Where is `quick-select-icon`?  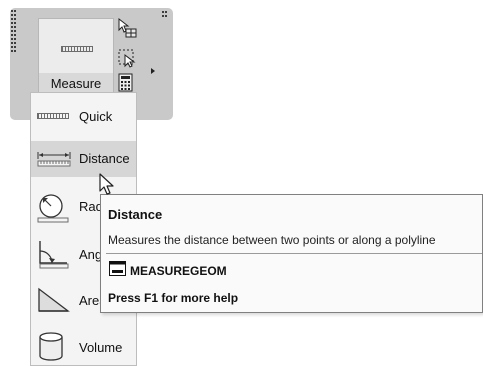
quick-select-icon is located at coordinates (127, 58).